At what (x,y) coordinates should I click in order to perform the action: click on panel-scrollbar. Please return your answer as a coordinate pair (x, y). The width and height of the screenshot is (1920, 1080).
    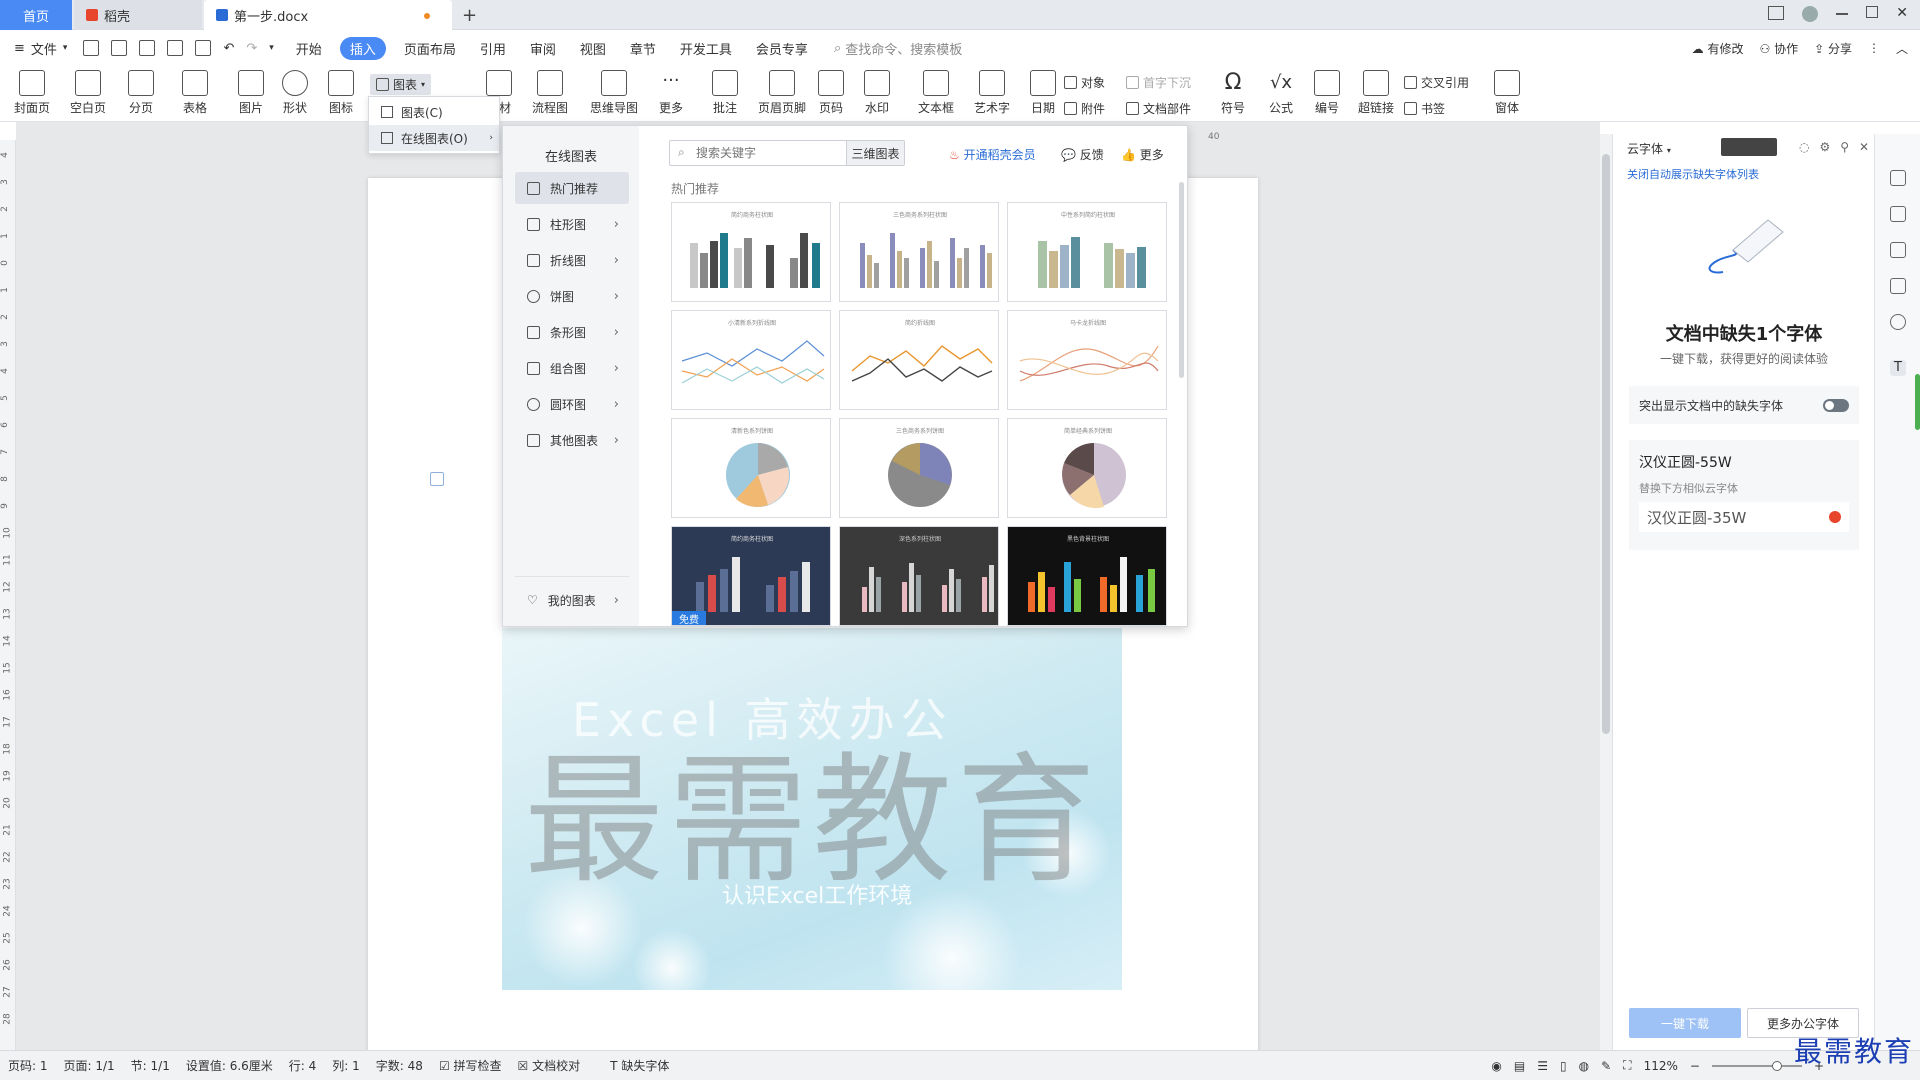
    Looking at the image, I should click on (1181, 280).